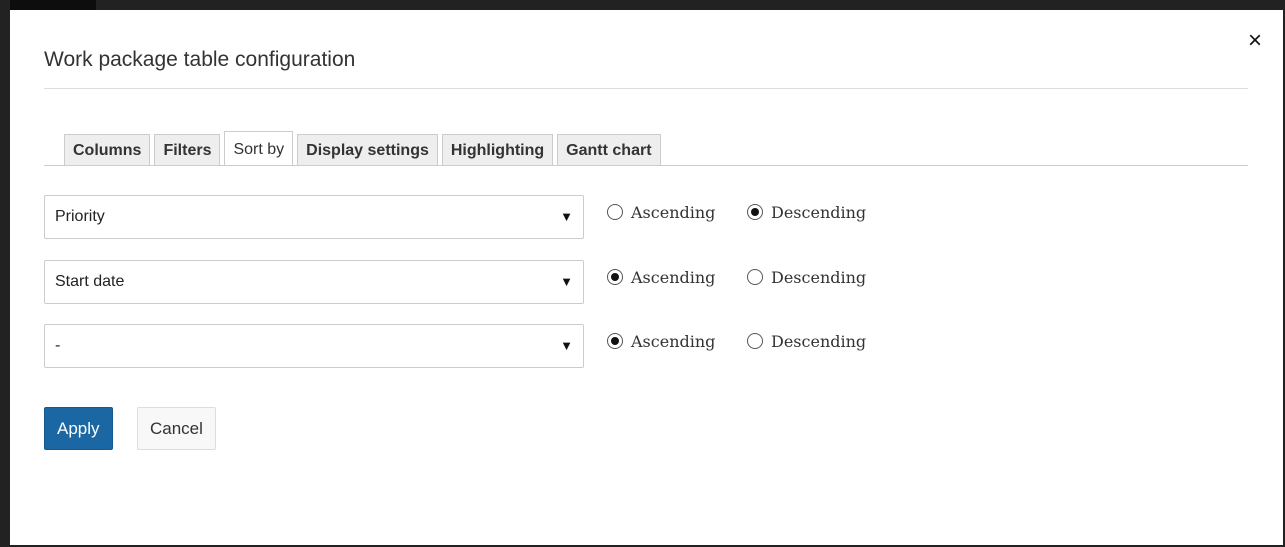  Describe the element at coordinates (176, 428) in the screenshot. I see `cancel-button: Cancel` at that location.